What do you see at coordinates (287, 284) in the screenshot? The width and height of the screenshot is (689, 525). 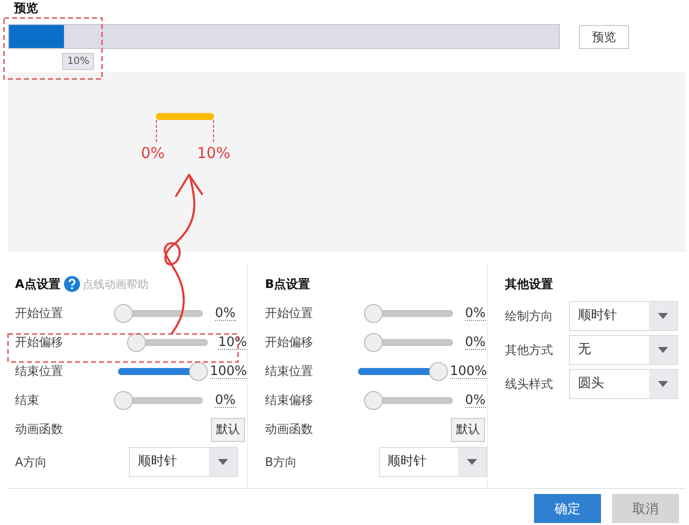 I see `section-title: B点设置` at bounding box center [287, 284].